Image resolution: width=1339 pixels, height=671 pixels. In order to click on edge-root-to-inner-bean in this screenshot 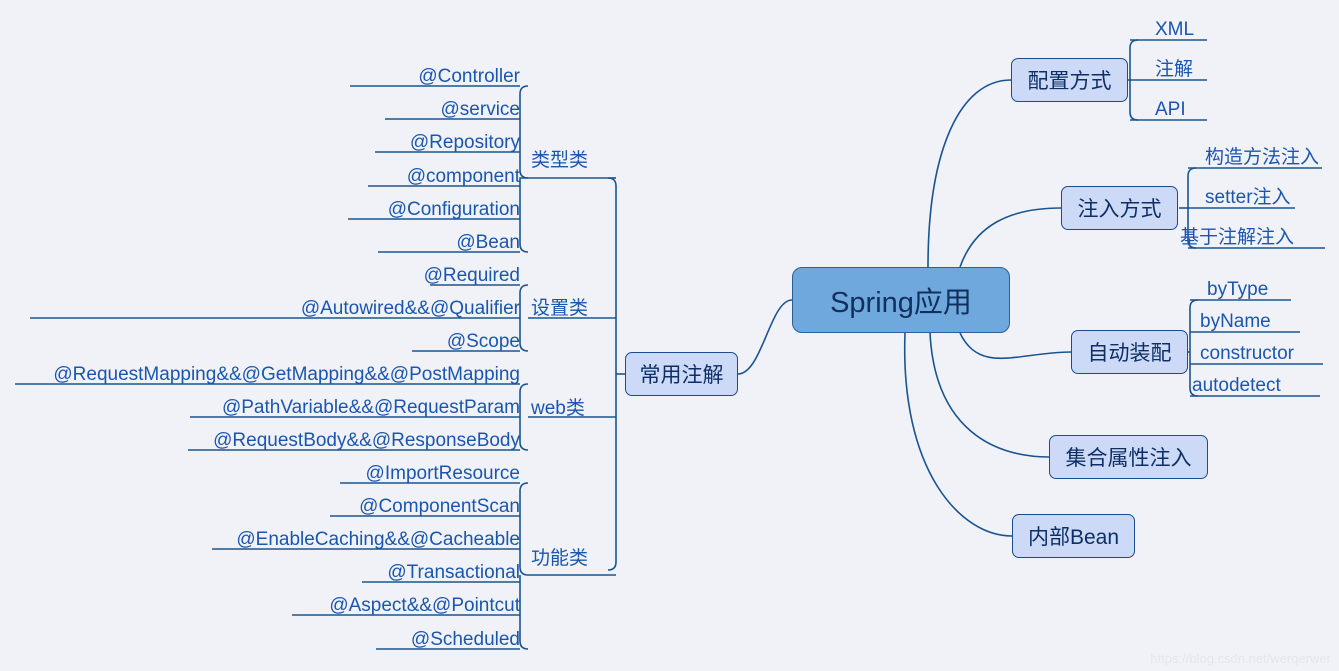, I will do `click(958, 434)`.